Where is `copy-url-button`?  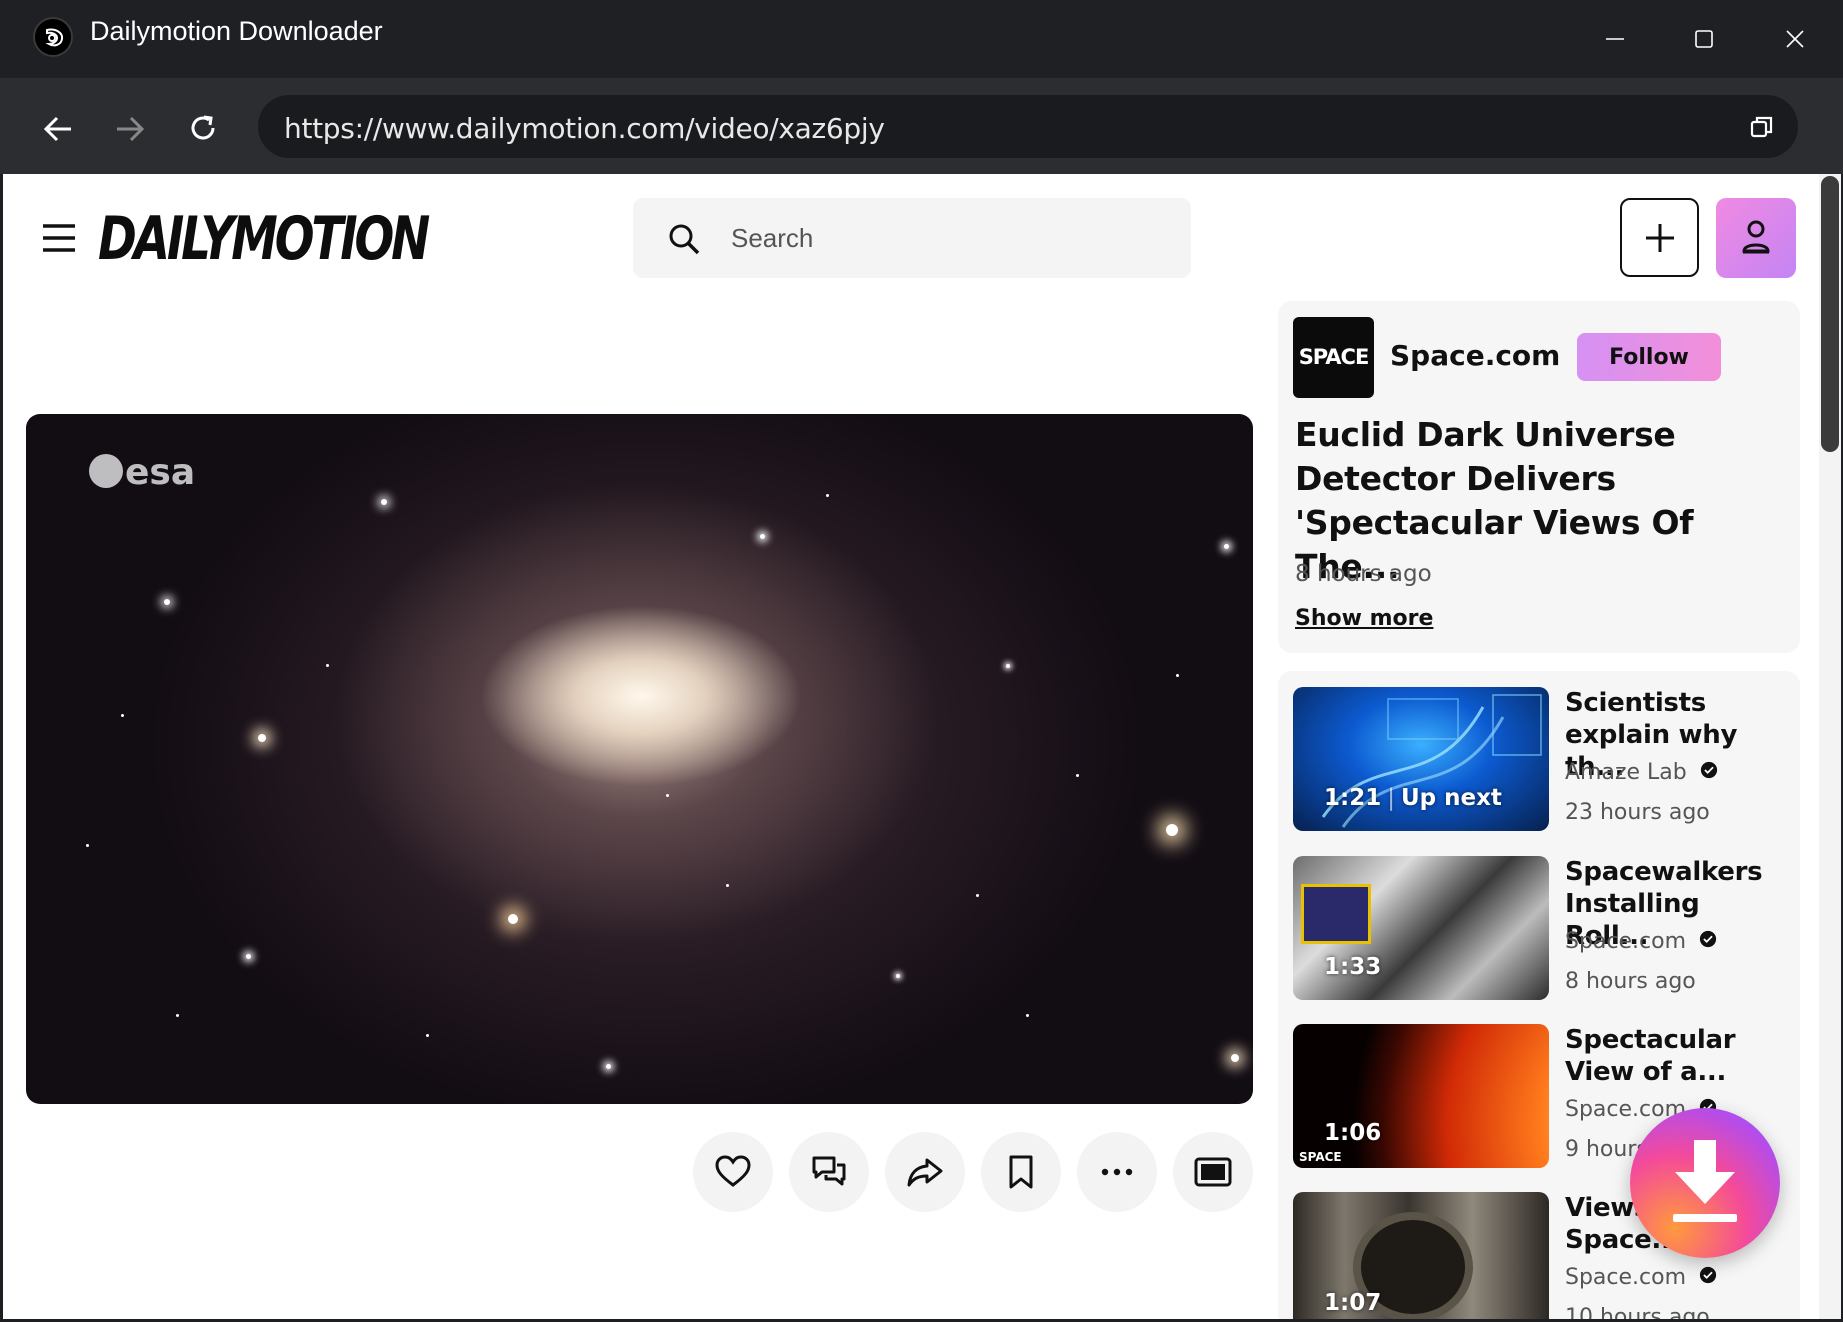
copy-url-button is located at coordinates (1762, 129).